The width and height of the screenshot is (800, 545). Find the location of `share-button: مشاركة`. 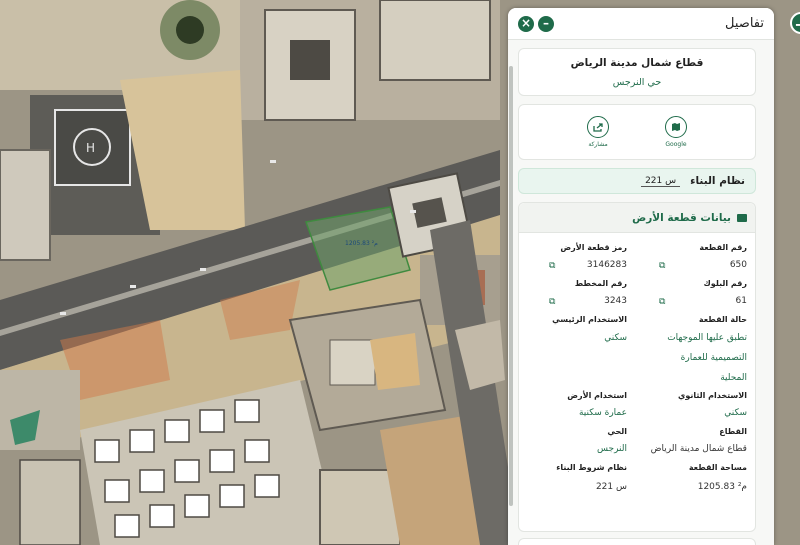

share-button: مشاركة is located at coordinates (598, 132).